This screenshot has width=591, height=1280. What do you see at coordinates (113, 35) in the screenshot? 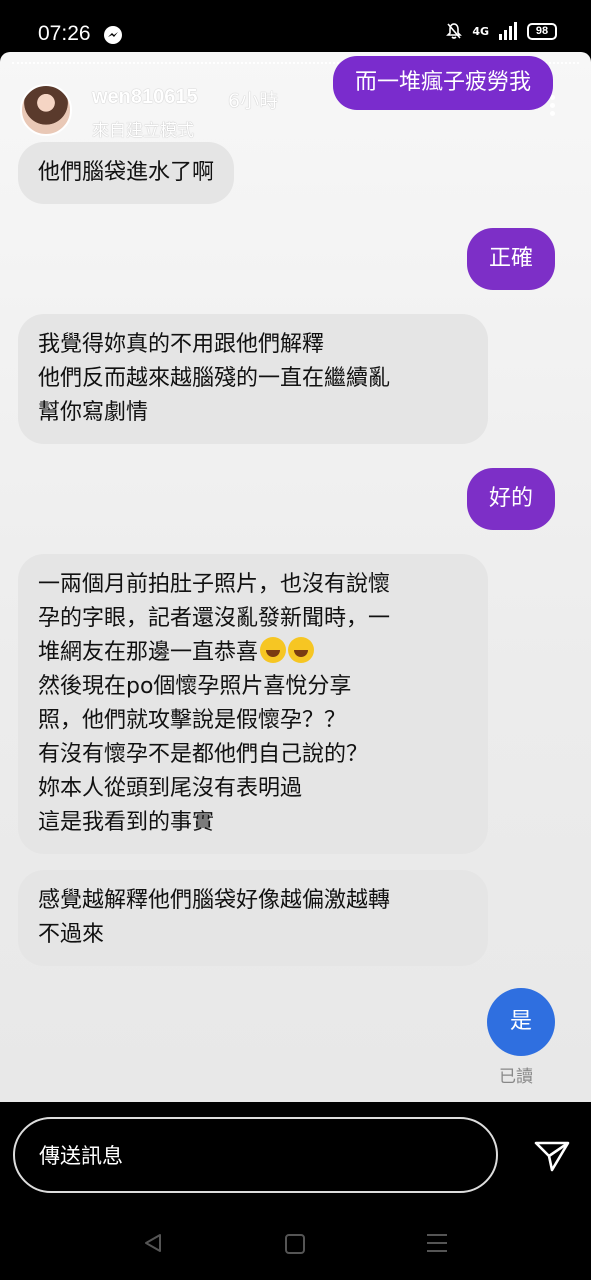
I see `messenger-icon` at bounding box center [113, 35].